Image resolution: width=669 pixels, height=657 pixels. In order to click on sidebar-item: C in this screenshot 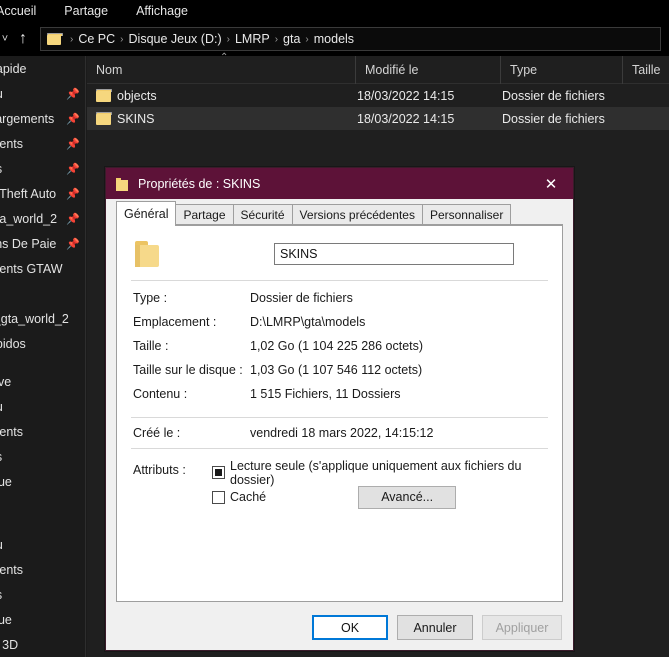, I will do `click(43, 519)`.